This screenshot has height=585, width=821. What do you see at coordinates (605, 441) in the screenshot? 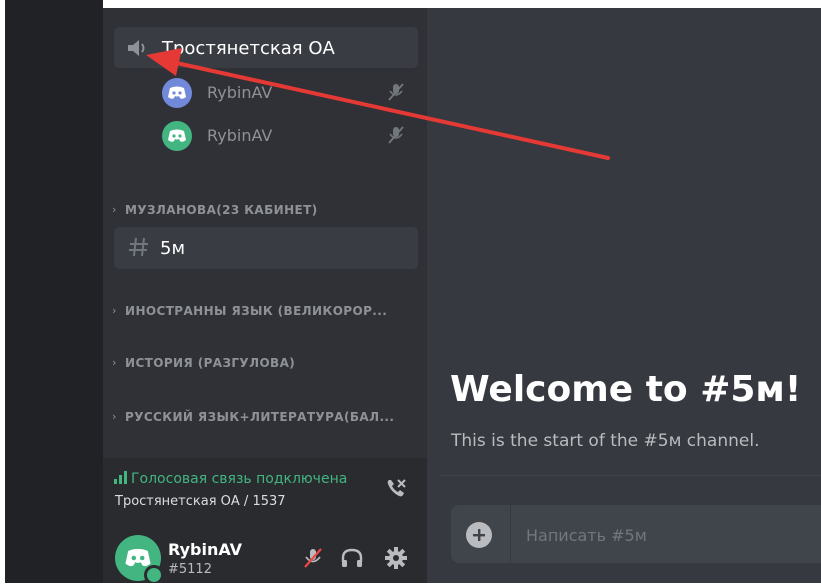
I see `welcome-subtitle: This is the start of the #5м channel.` at bounding box center [605, 441].